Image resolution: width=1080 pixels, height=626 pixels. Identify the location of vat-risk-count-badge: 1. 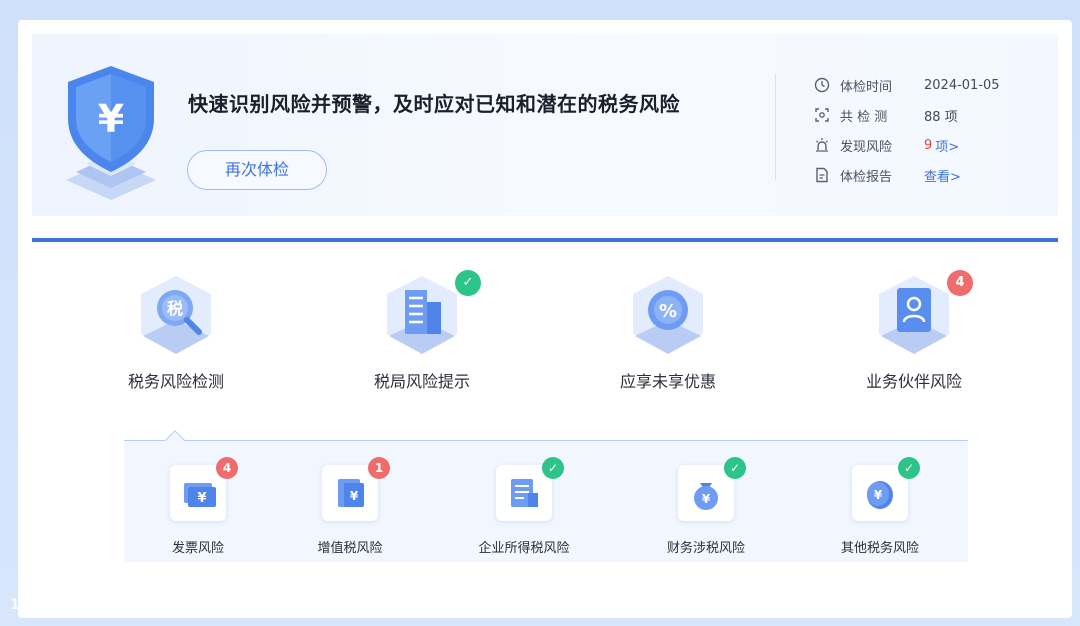
(379, 468).